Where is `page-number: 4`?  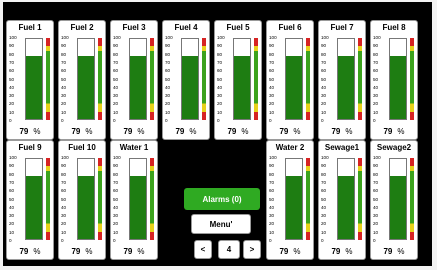 page-number: 4 is located at coordinates (229, 249).